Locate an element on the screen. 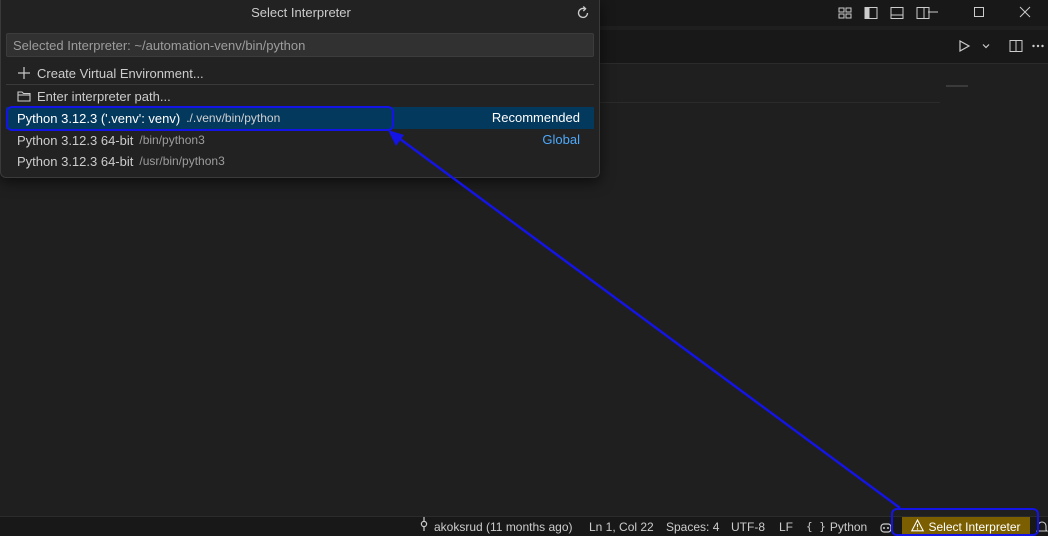 Image resolution: width=1048 pixels, height=536 pixels. run-python-file-icon is located at coordinates (964, 46).